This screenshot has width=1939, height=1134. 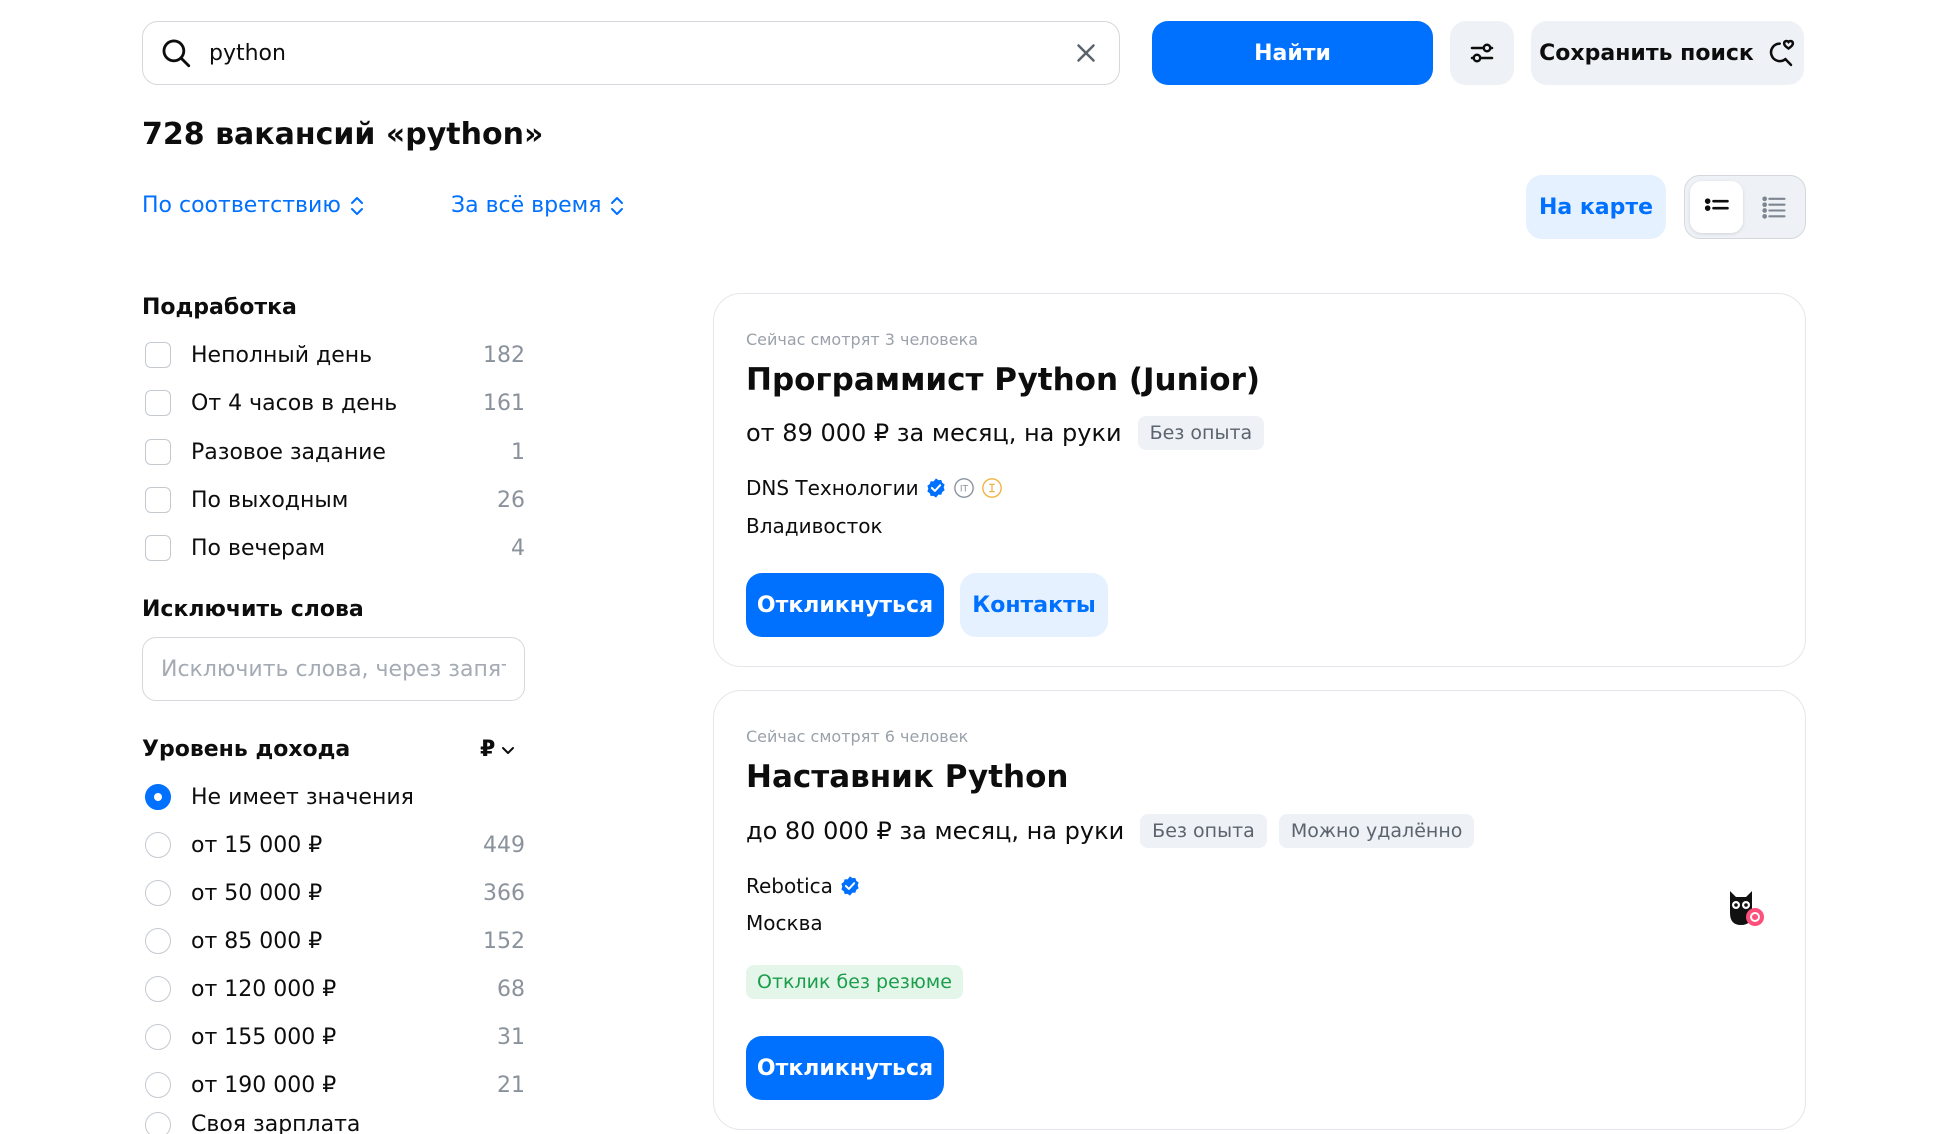 What do you see at coordinates (1292, 53) in the screenshot?
I see `find-button: Найти` at bounding box center [1292, 53].